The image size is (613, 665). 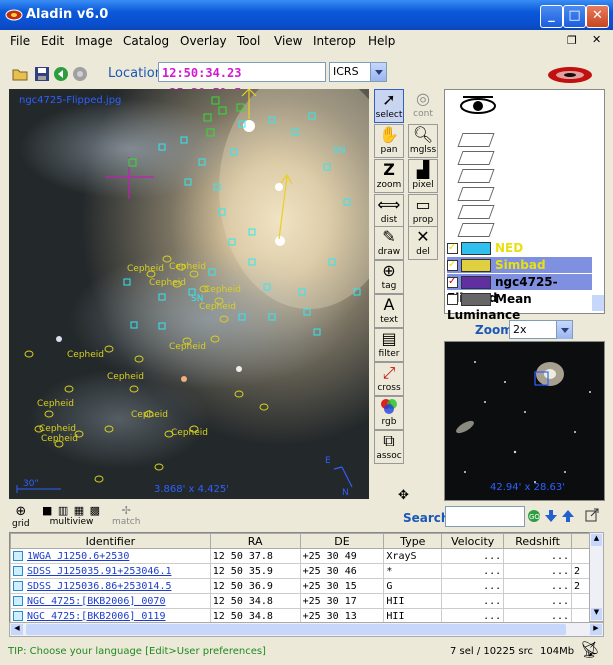 What do you see at coordinates (592, 515) in the screenshot?
I see `detach-icon` at bounding box center [592, 515].